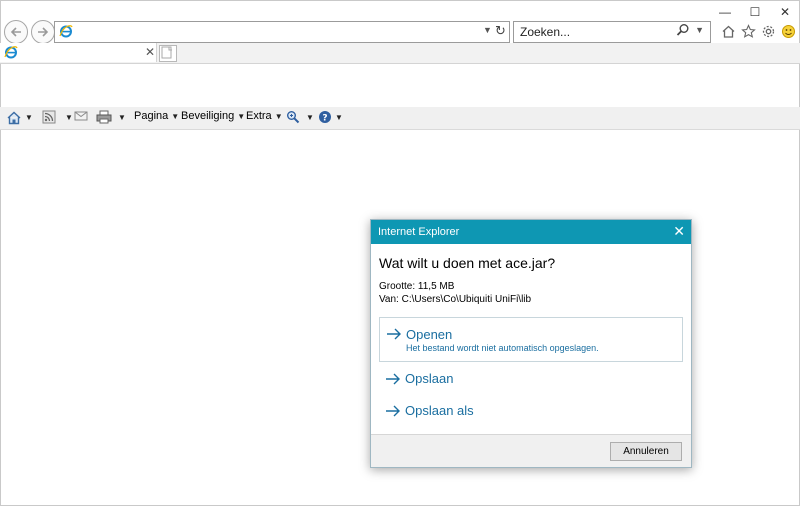 The image size is (800, 506). Describe the element at coordinates (530, 380) in the screenshot. I see `save-option: Opslaan` at that location.